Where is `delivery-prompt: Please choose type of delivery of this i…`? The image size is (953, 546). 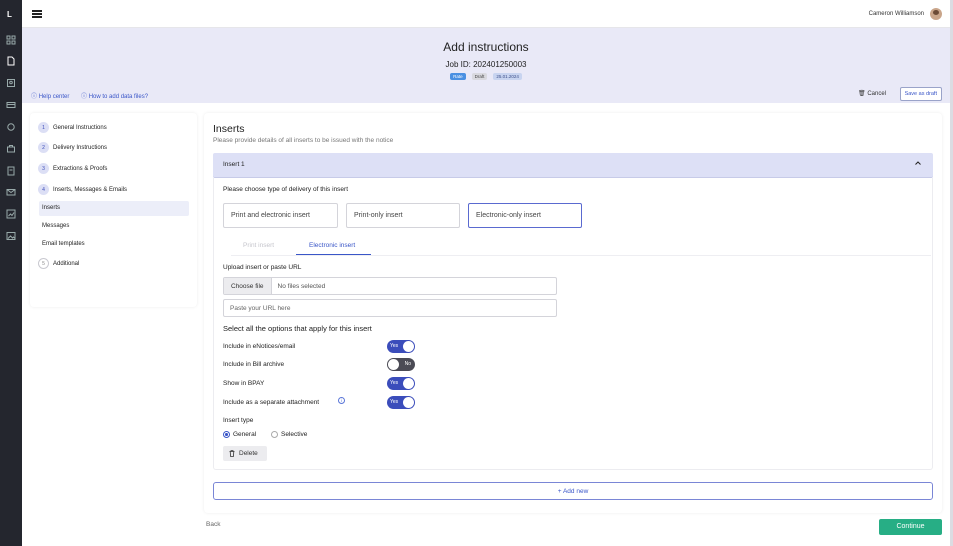 delivery-prompt: Please choose type of delivery of this i… is located at coordinates (286, 189).